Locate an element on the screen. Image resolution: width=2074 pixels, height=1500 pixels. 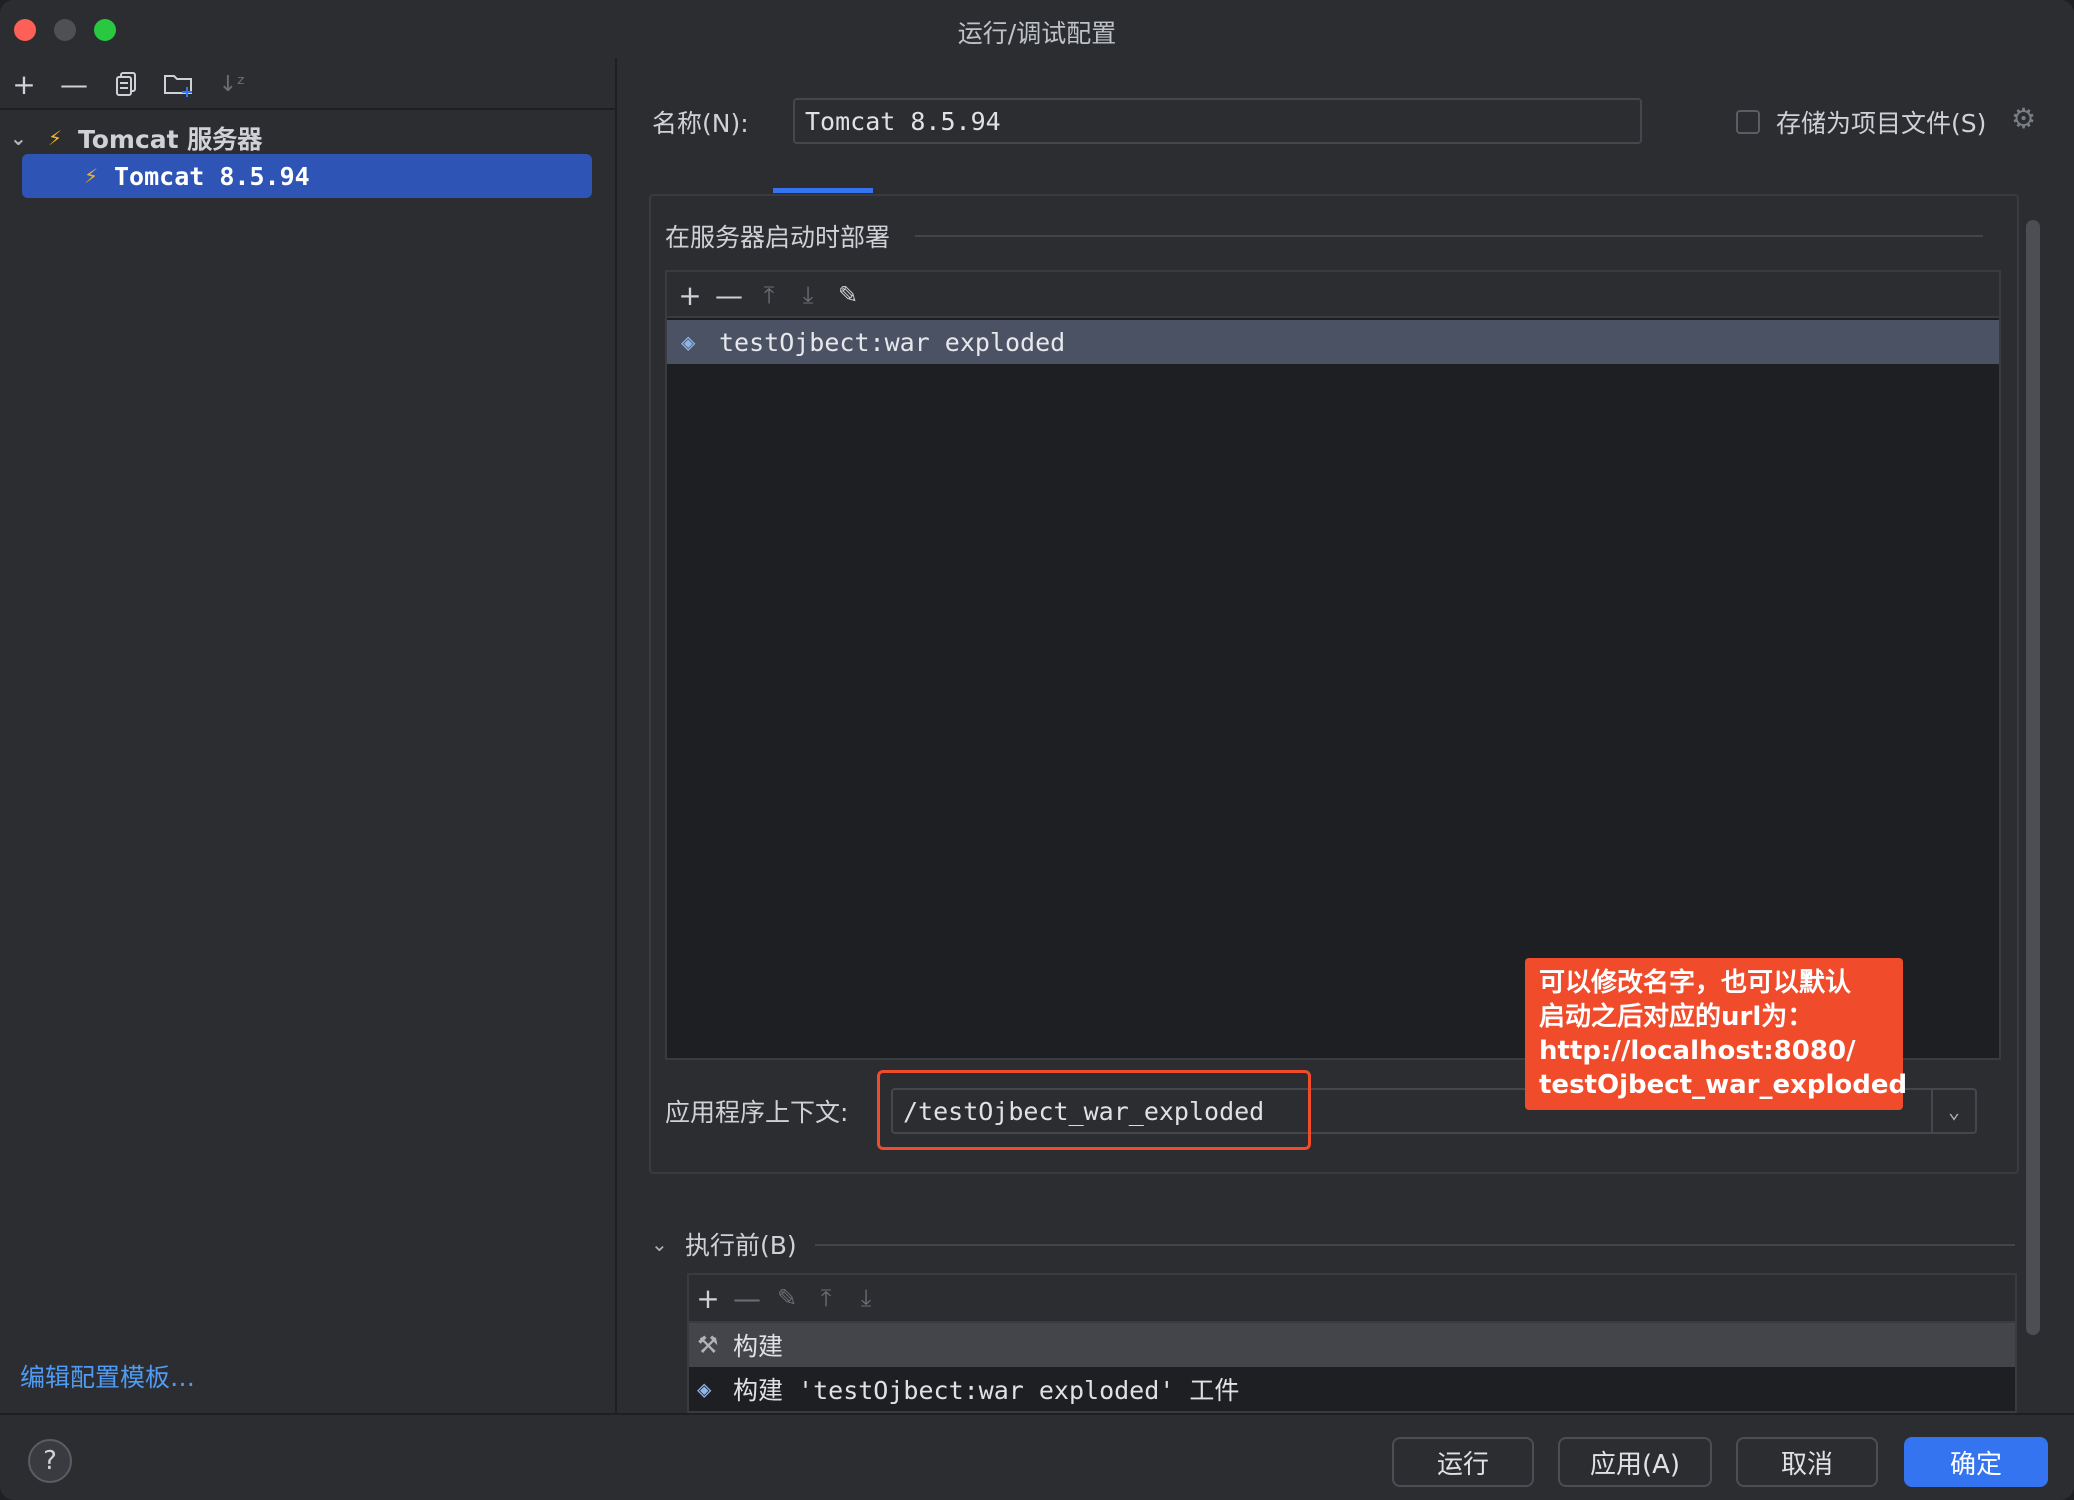
callout-line: 可以修改名字，也可以默认 is located at coordinates (1695, 983).